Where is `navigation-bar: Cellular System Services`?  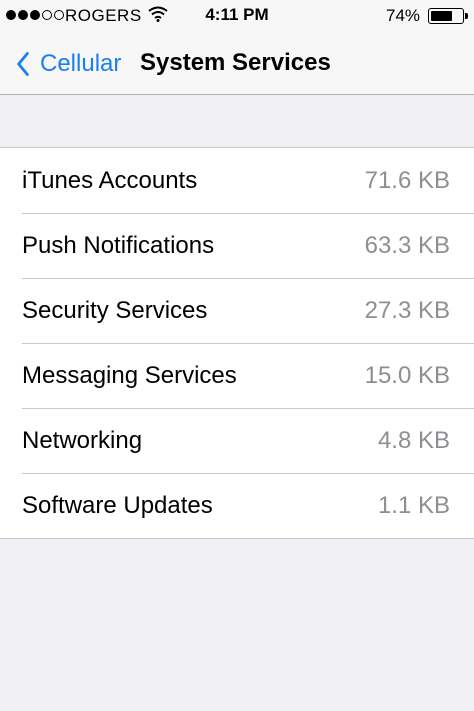
navigation-bar: Cellular System Services is located at coordinates (237, 63).